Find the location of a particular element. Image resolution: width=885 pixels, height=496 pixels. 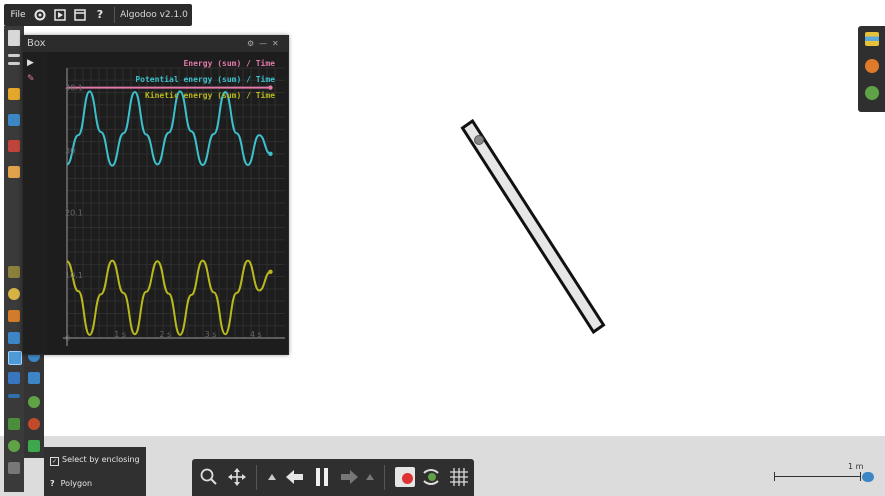

pause-icon is located at coordinates (322, 477).